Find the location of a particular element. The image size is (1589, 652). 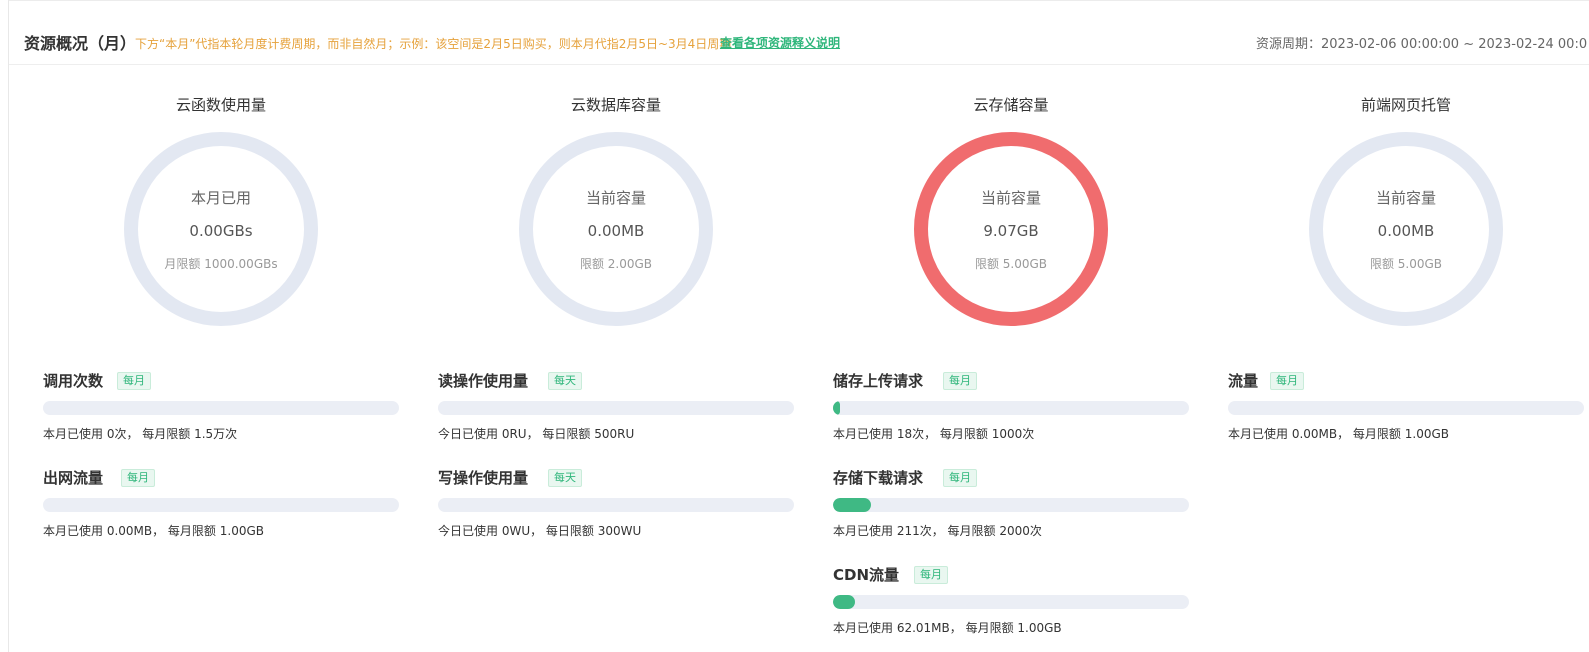

metric-read-ops: 读操作使用量 每天 今日已使用 0RU， 每日限额 500RU is located at coordinates (616, 410).